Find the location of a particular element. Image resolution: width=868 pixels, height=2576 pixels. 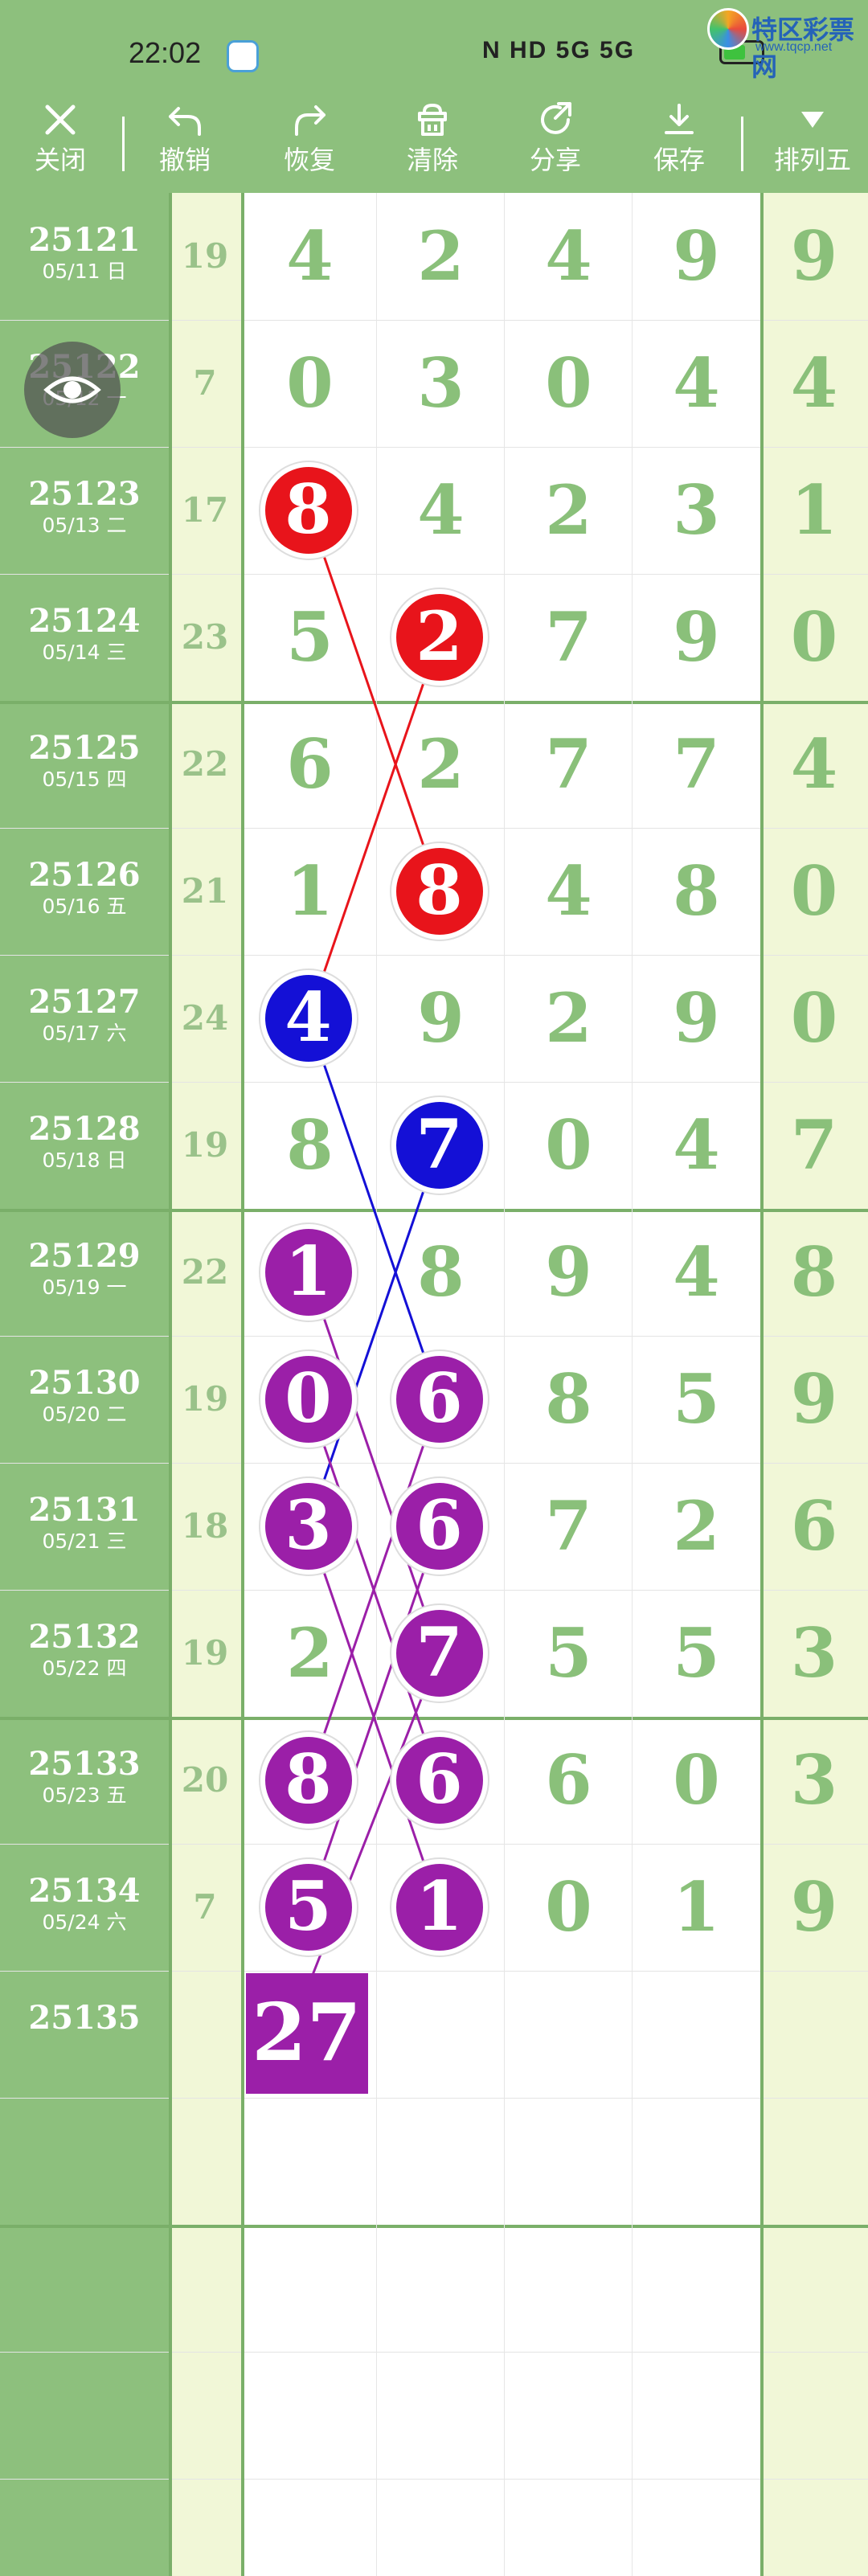

close-button: 关闭 is located at coordinates (60, 142).